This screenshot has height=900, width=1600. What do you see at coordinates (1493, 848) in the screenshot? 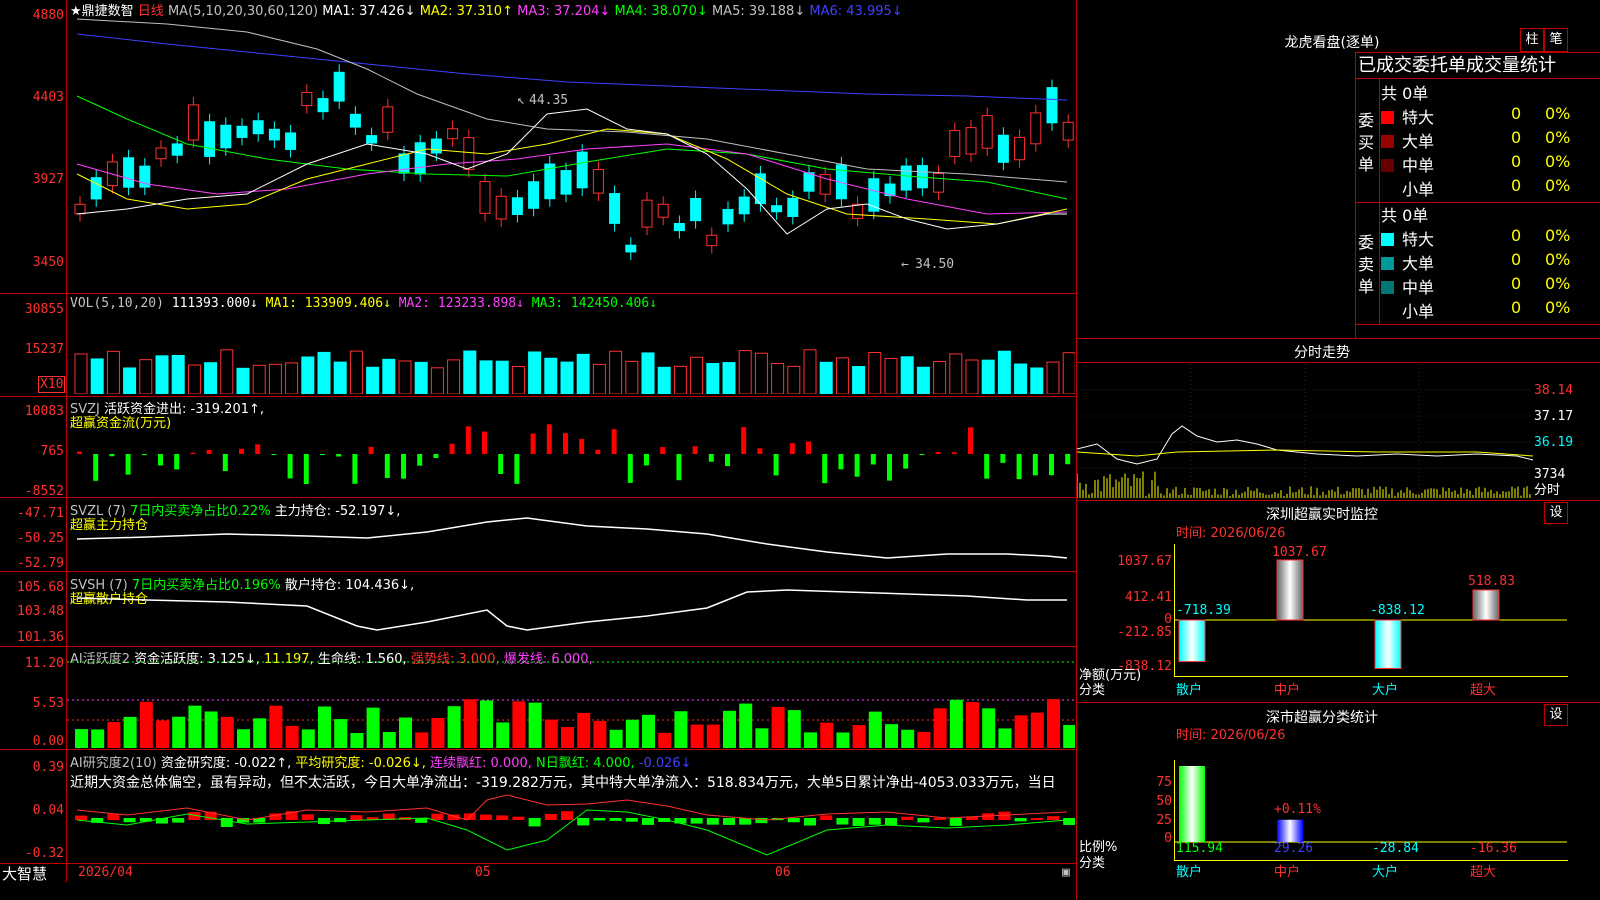
I see `classify-value: -16.36` at bounding box center [1493, 848].